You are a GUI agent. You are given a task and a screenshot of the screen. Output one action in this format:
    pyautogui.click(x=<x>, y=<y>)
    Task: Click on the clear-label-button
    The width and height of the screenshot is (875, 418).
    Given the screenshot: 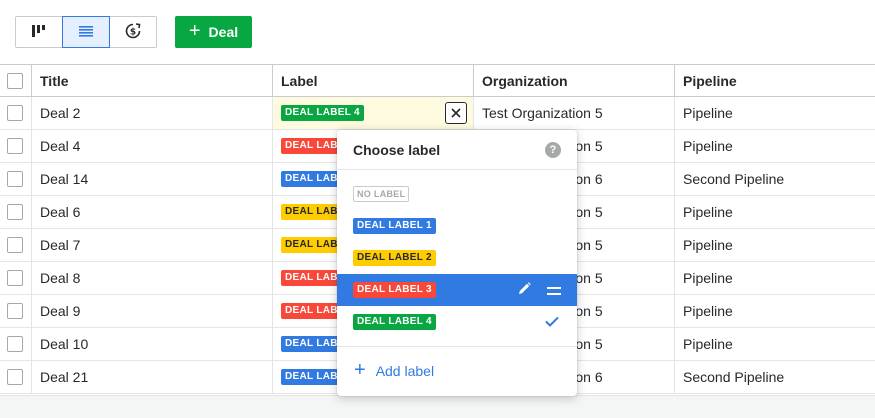 What is the action you would take?
    pyautogui.click(x=456, y=113)
    